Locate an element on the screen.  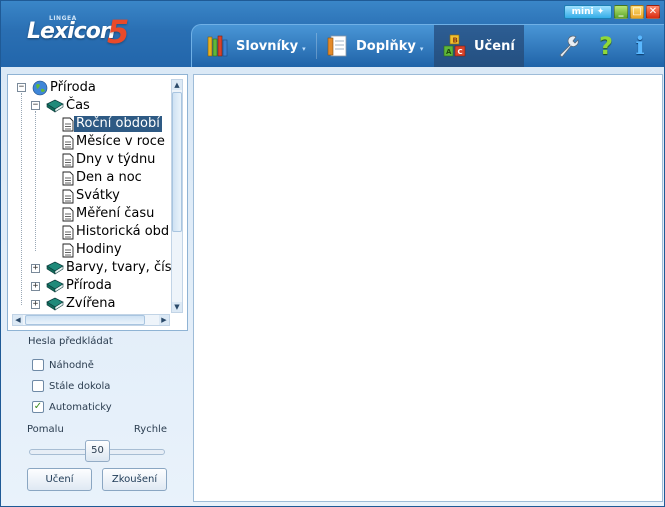
mini-label: mini is located at coordinates (582, 12).